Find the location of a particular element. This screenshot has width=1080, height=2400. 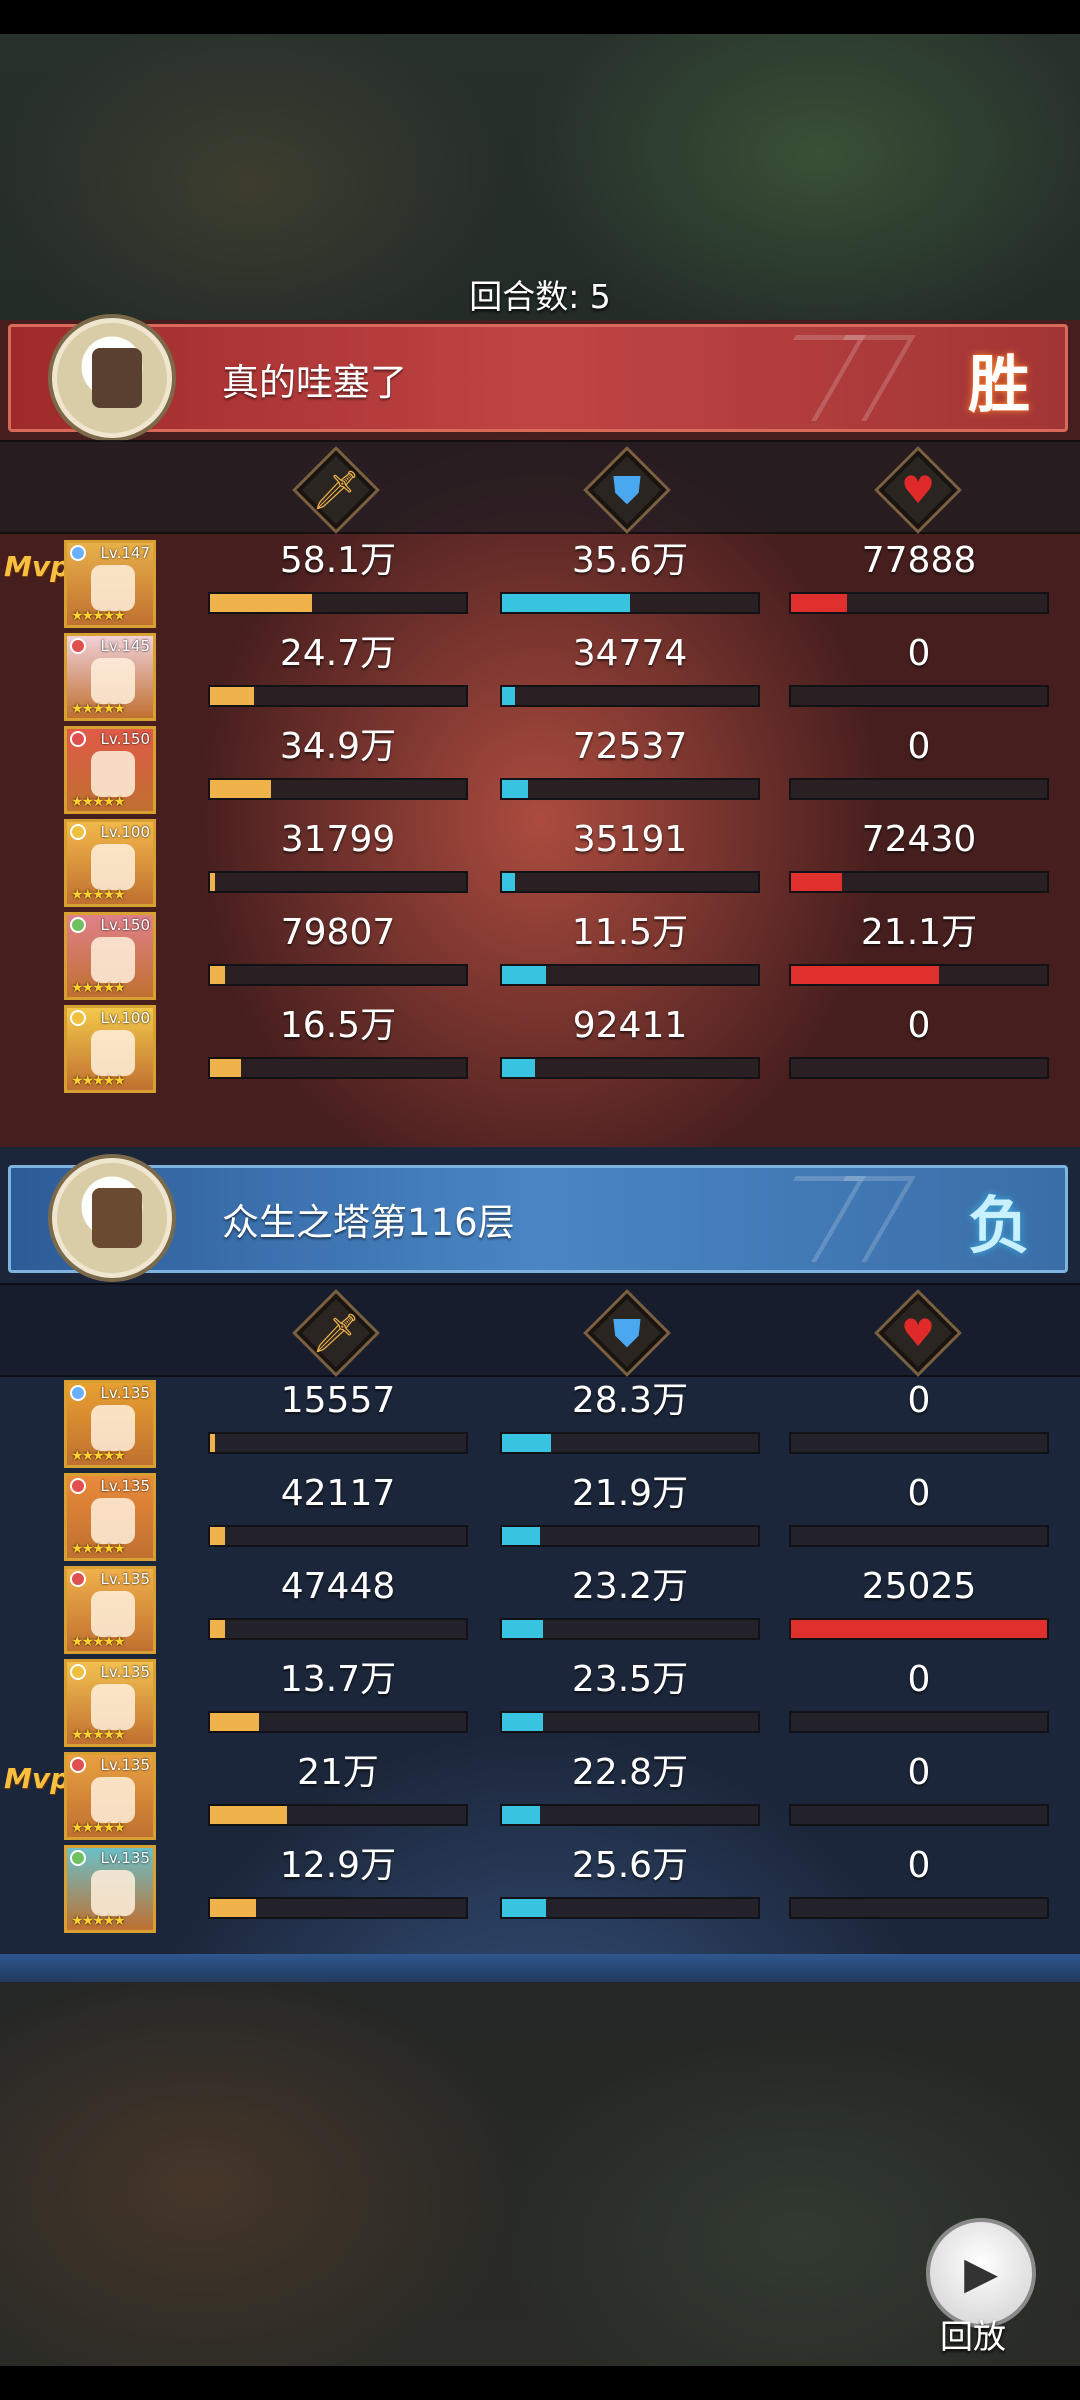

defense-stat: 21.9万 is located at coordinates (630, 1509).